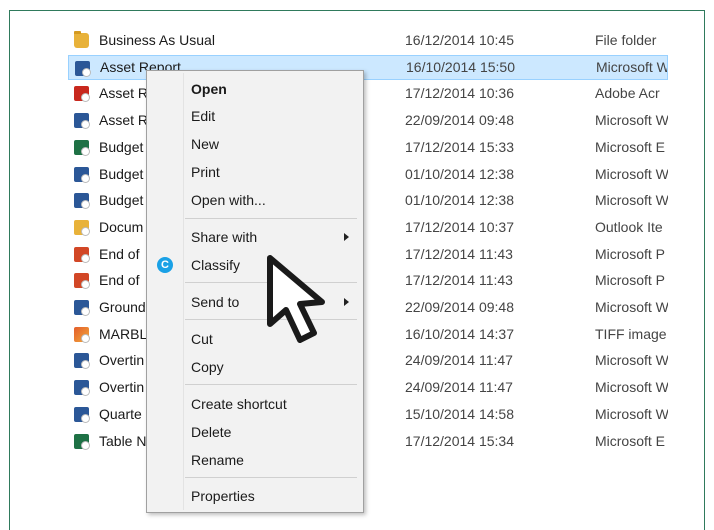 This screenshot has height=530, width=714. Describe the element at coordinates (81, 39) in the screenshot. I see `folder-icon` at that location.